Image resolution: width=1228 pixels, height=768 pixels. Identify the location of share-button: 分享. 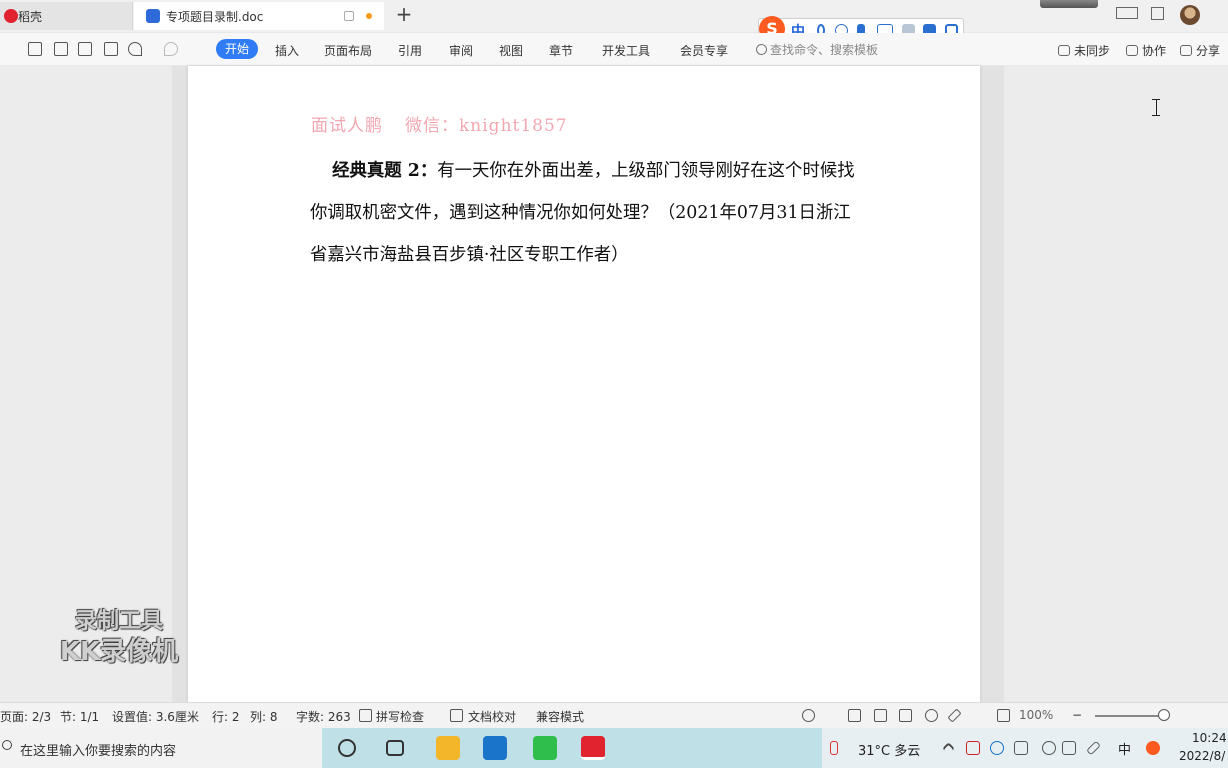
(1200, 50).